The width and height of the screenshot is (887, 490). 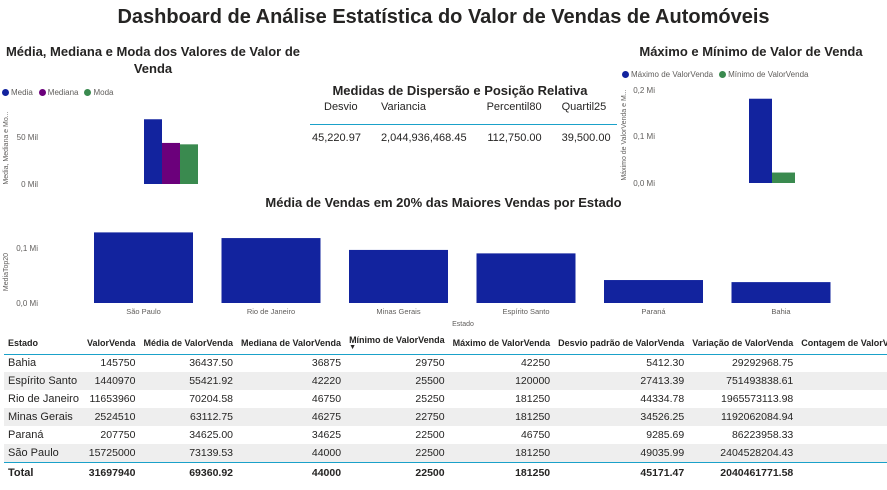 I want to click on total-cell: 2040461771.58, so click(x=743, y=472).